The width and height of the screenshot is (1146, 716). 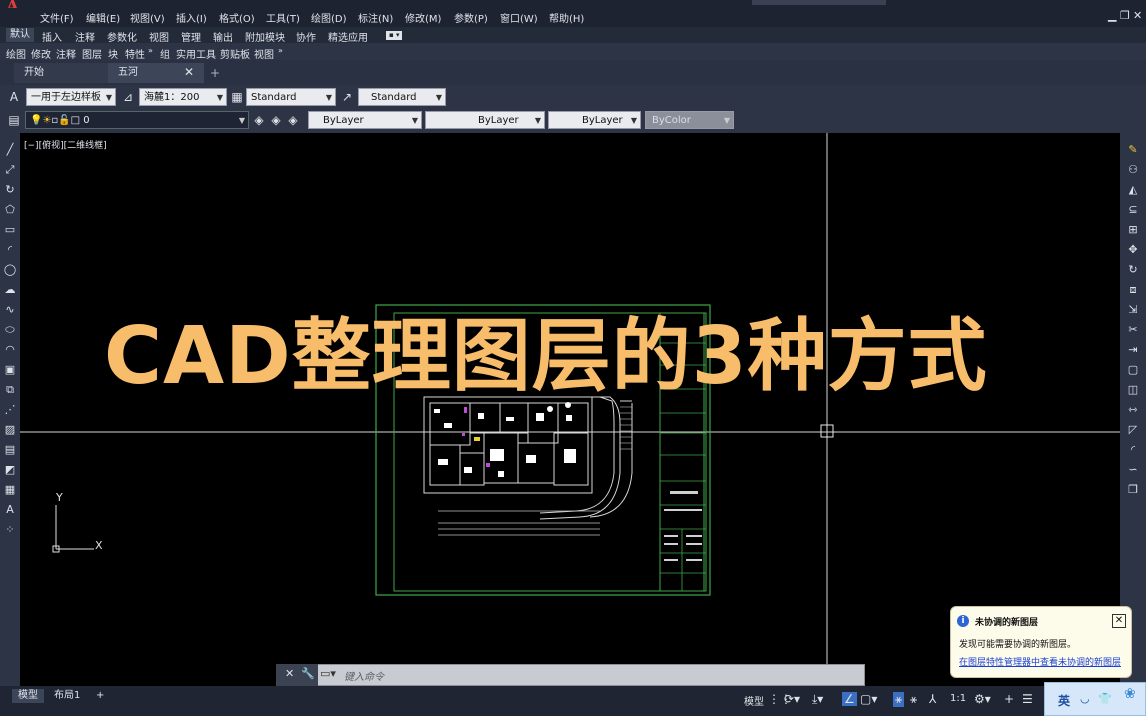 I want to click on add-selected-icon: ⁘, so click(x=10, y=530).